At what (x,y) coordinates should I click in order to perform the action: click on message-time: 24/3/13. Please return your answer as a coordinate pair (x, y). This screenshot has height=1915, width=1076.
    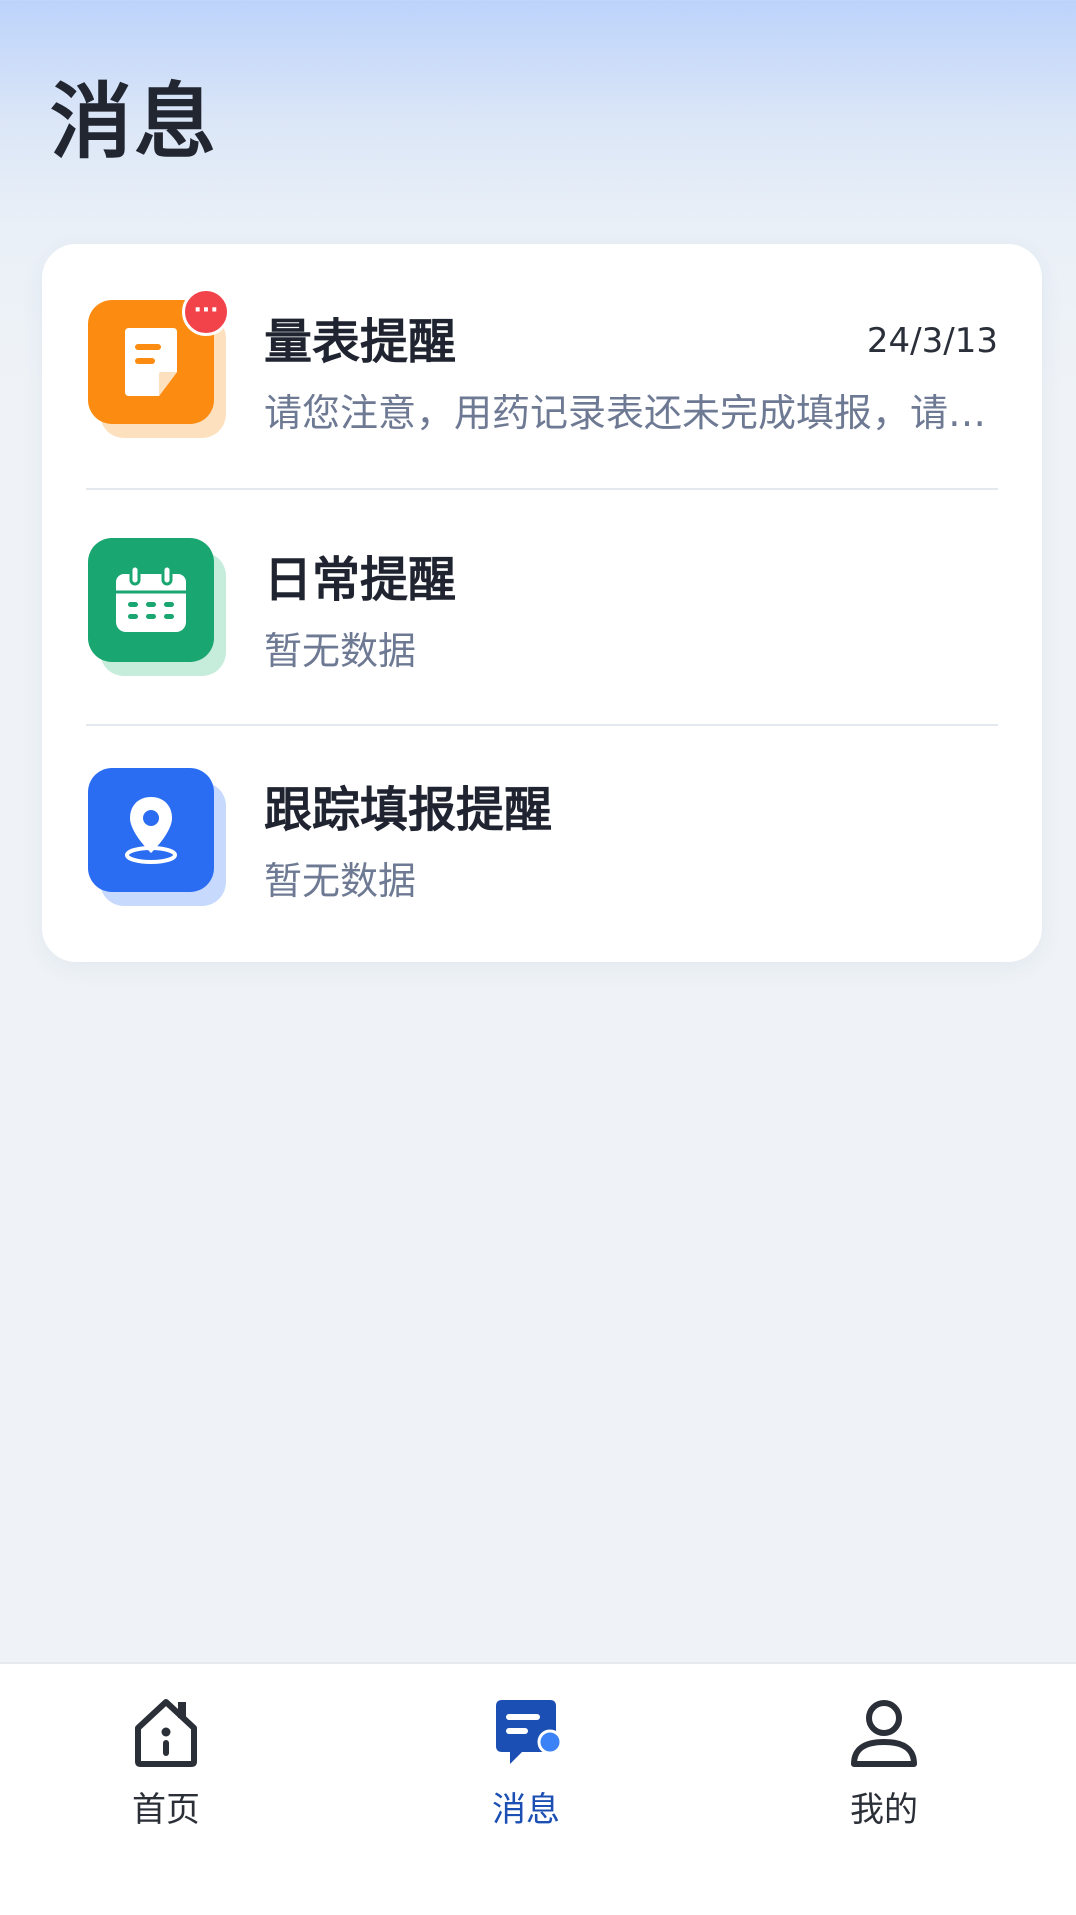
    Looking at the image, I should click on (932, 341).